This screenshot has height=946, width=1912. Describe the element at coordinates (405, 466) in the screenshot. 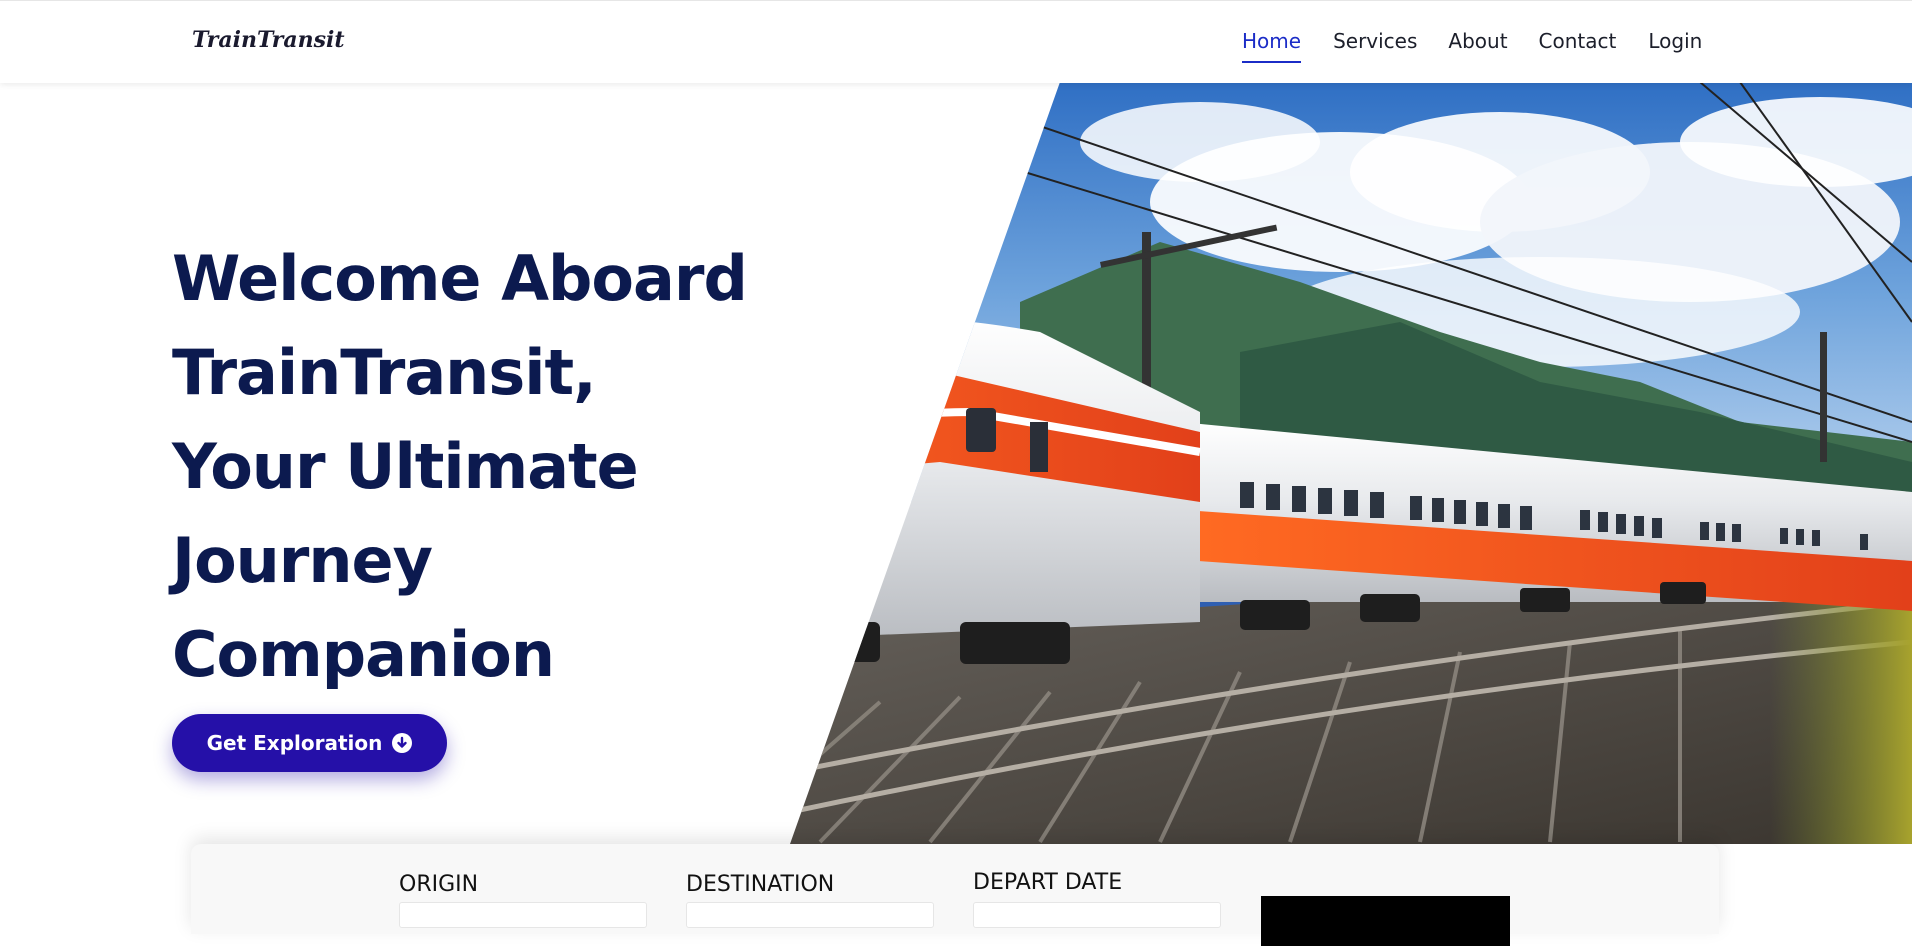

I see `hero-title-line: Your Ultimate` at that location.